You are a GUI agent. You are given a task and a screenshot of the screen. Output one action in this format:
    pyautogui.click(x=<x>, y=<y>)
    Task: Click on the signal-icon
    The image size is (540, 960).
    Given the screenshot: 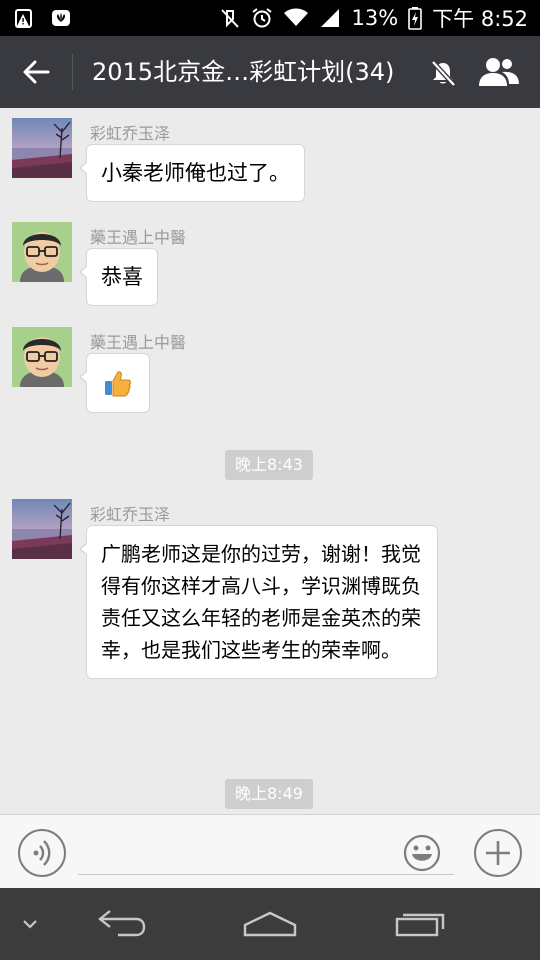 What is the action you would take?
    pyautogui.click(x=330, y=18)
    